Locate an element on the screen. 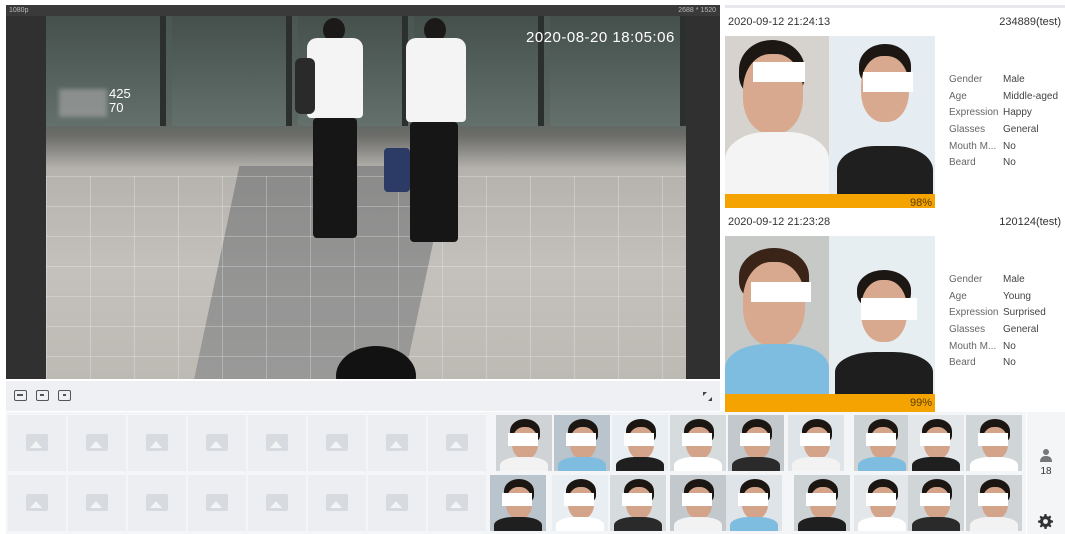 Image resolution: width=1065 pixels, height=534 pixels. original-scale-icon is located at coordinates (42, 395).